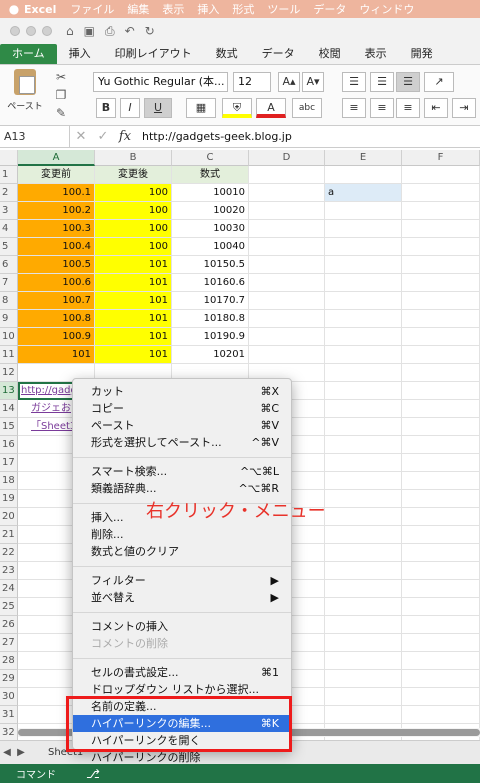  I want to click on redo-icon: ↻, so click(150, 31).